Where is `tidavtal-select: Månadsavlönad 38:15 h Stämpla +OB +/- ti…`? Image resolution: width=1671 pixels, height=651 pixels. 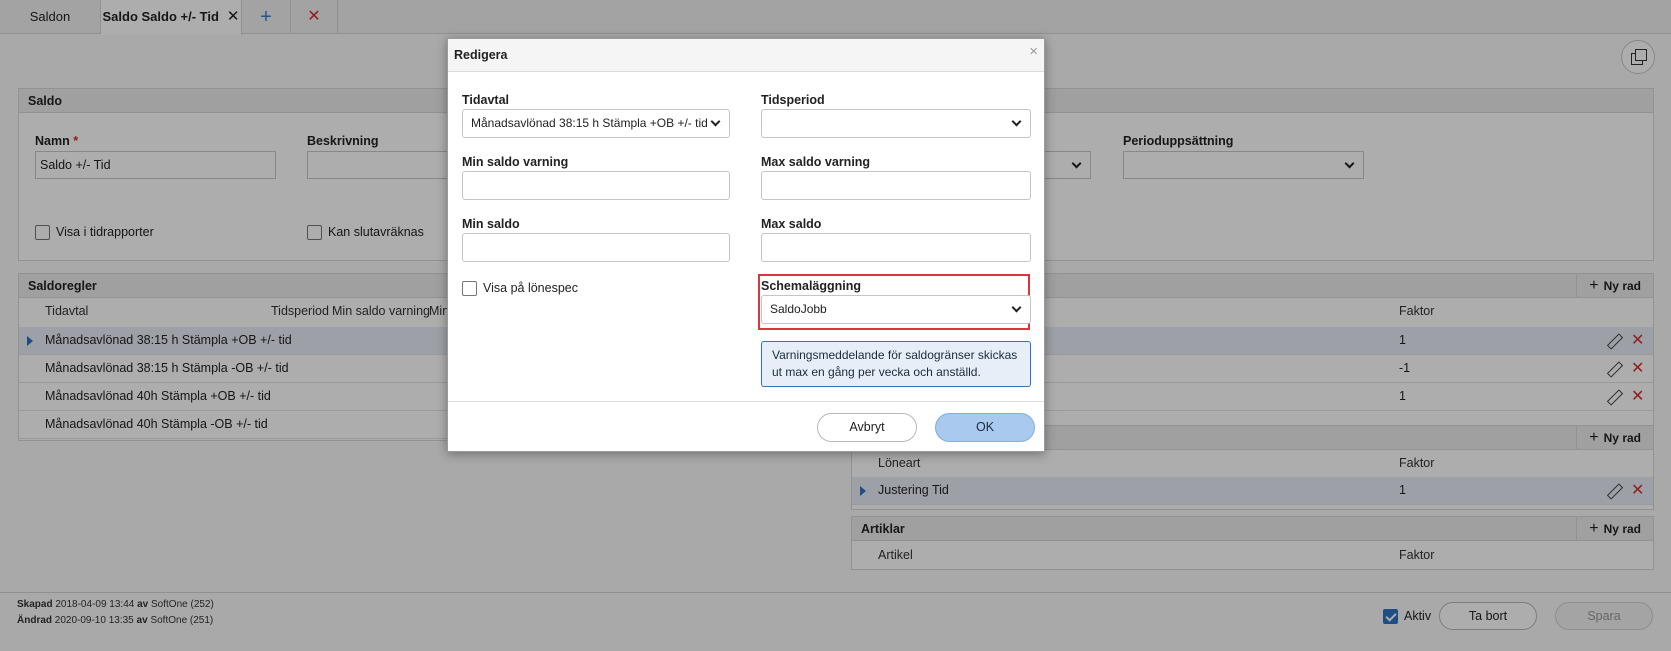
tidavtal-select: Månadsavlönad 38:15 h Stämpla +OB +/- ti… is located at coordinates (596, 123).